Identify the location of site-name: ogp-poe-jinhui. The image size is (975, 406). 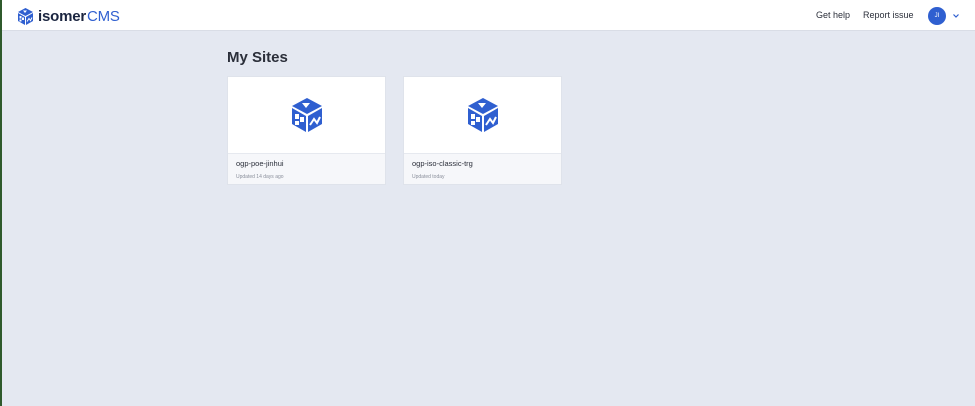
(260, 163).